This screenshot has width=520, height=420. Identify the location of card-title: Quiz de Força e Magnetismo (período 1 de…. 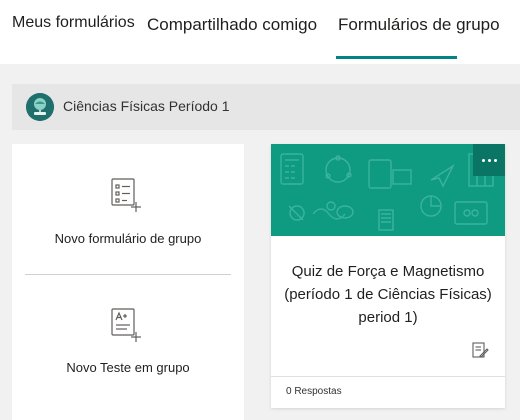
(388, 294).